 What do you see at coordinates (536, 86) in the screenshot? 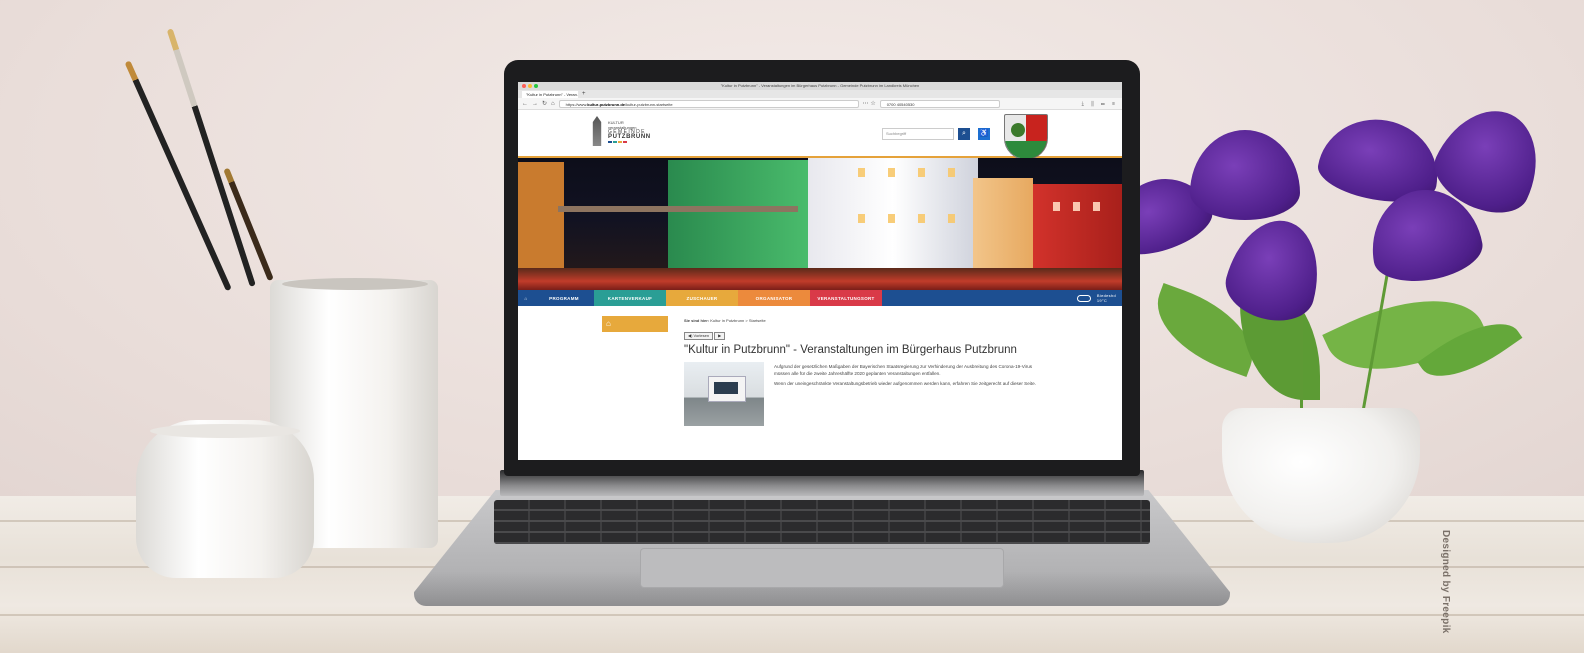
I see `maximize-window-button` at bounding box center [536, 86].